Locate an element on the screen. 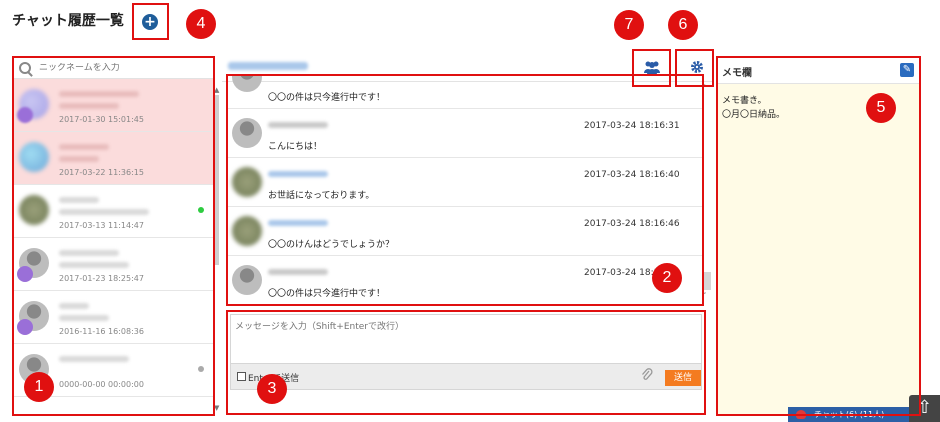  scroll-thumb is located at coordinates (707, 281).